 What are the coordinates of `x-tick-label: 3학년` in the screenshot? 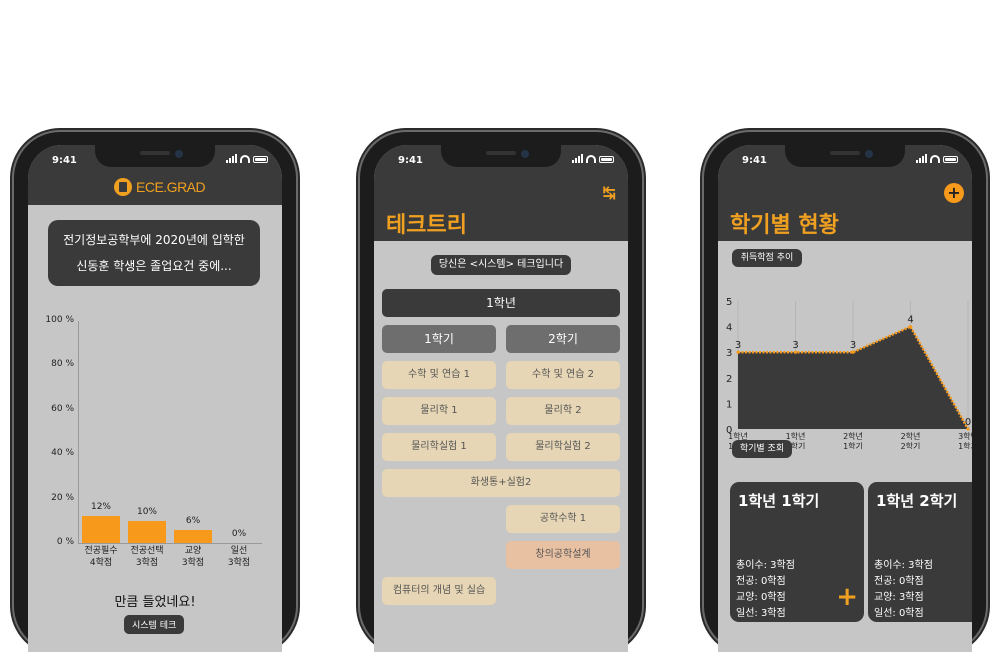 It's located at (965, 436).